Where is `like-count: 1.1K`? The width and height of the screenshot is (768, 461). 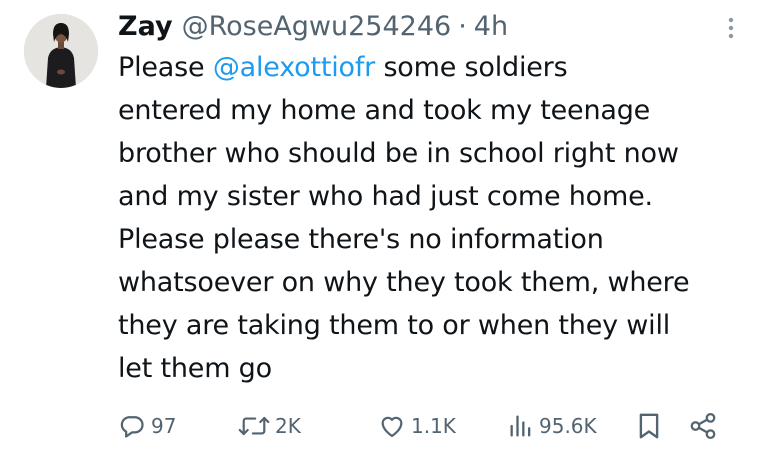
like-count: 1.1K is located at coordinates (433, 426).